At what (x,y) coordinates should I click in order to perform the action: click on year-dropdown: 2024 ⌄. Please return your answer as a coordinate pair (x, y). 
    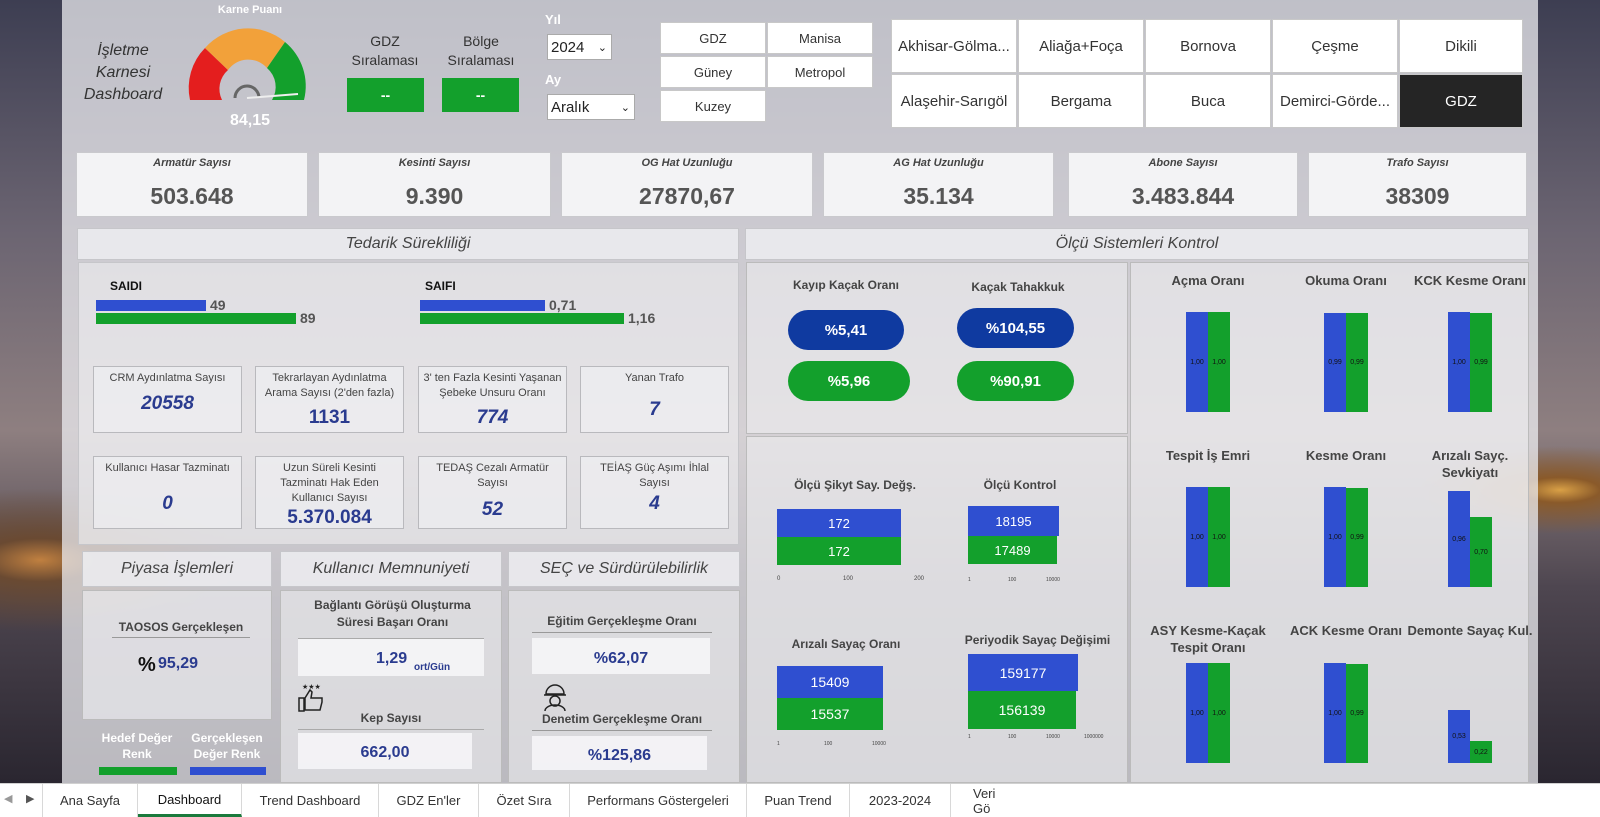
    Looking at the image, I should click on (579, 47).